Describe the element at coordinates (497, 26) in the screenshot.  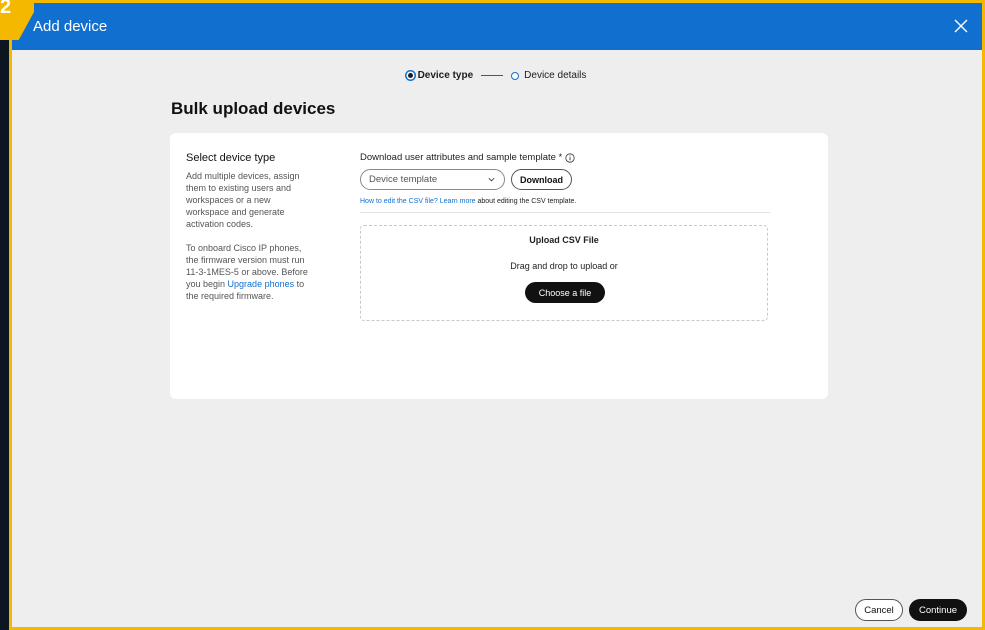
I see `dialog-header: Add device` at that location.